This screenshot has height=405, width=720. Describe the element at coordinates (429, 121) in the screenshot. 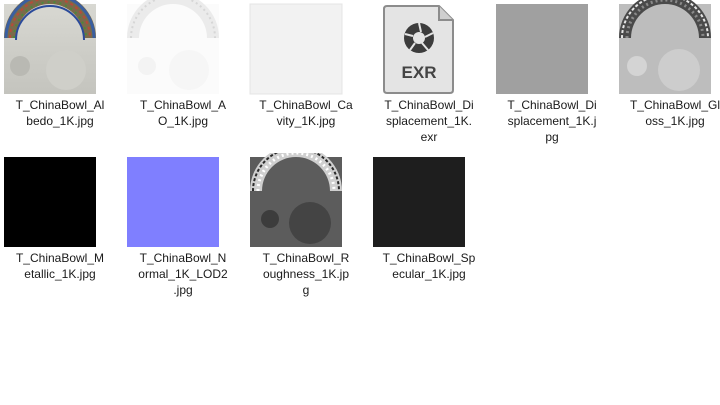

I see `file-name: T_ChinaBowl_Di splacement_1K. exr` at that location.